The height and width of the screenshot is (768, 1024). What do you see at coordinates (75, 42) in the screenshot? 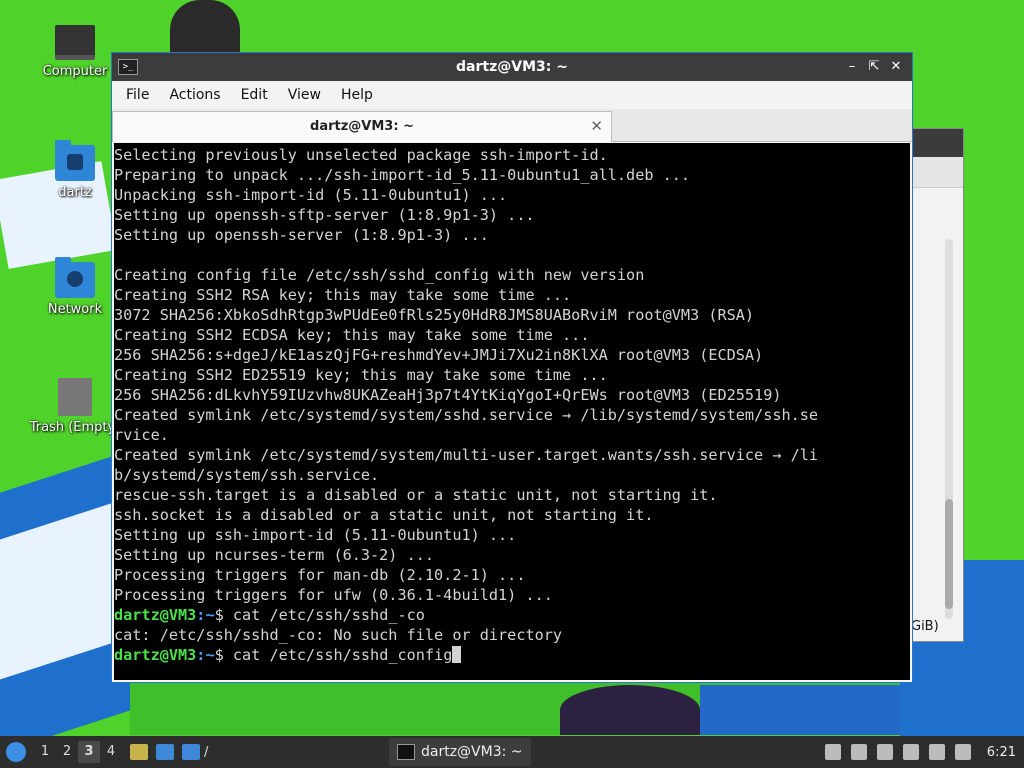
I see `computer-icon` at bounding box center [75, 42].